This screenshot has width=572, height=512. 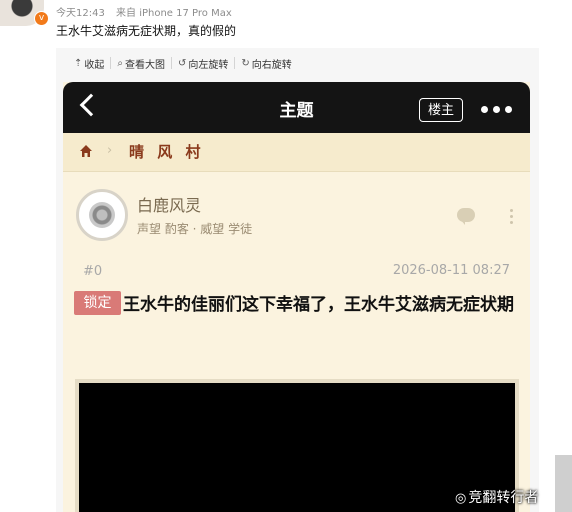 I want to click on rotate-left-label: 向左旋转, so click(x=208, y=65).